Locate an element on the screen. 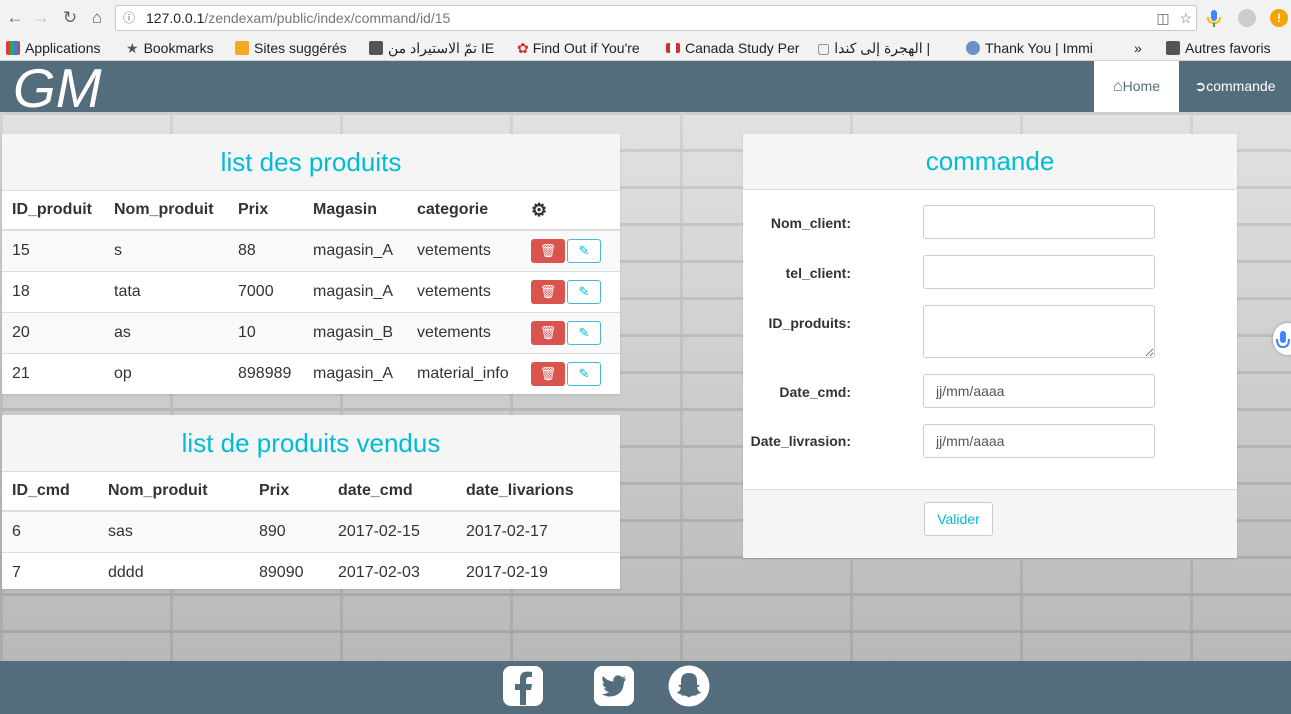  table-row: 21 op 898989 magasin_A material_info 🗑 ✎ is located at coordinates (311, 373).